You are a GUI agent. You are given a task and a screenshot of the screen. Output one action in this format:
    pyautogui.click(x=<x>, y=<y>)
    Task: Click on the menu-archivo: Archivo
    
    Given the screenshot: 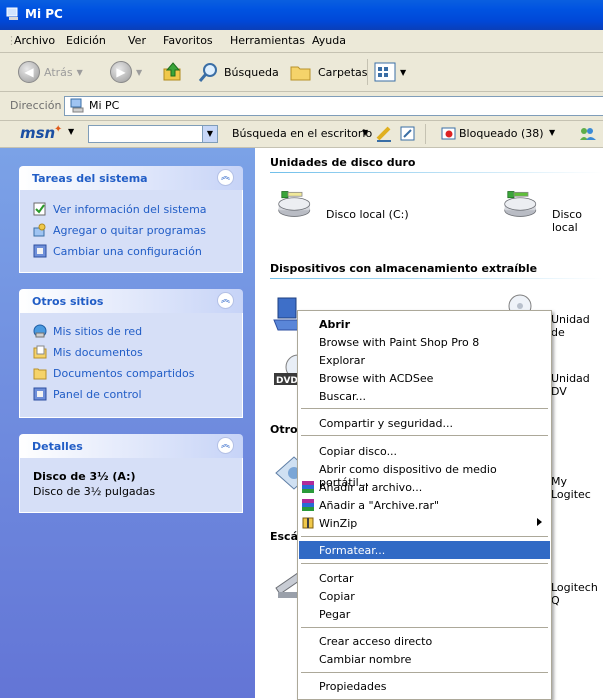 What is the action you would take?
    pyautogui.click(x=34, y=40)
    